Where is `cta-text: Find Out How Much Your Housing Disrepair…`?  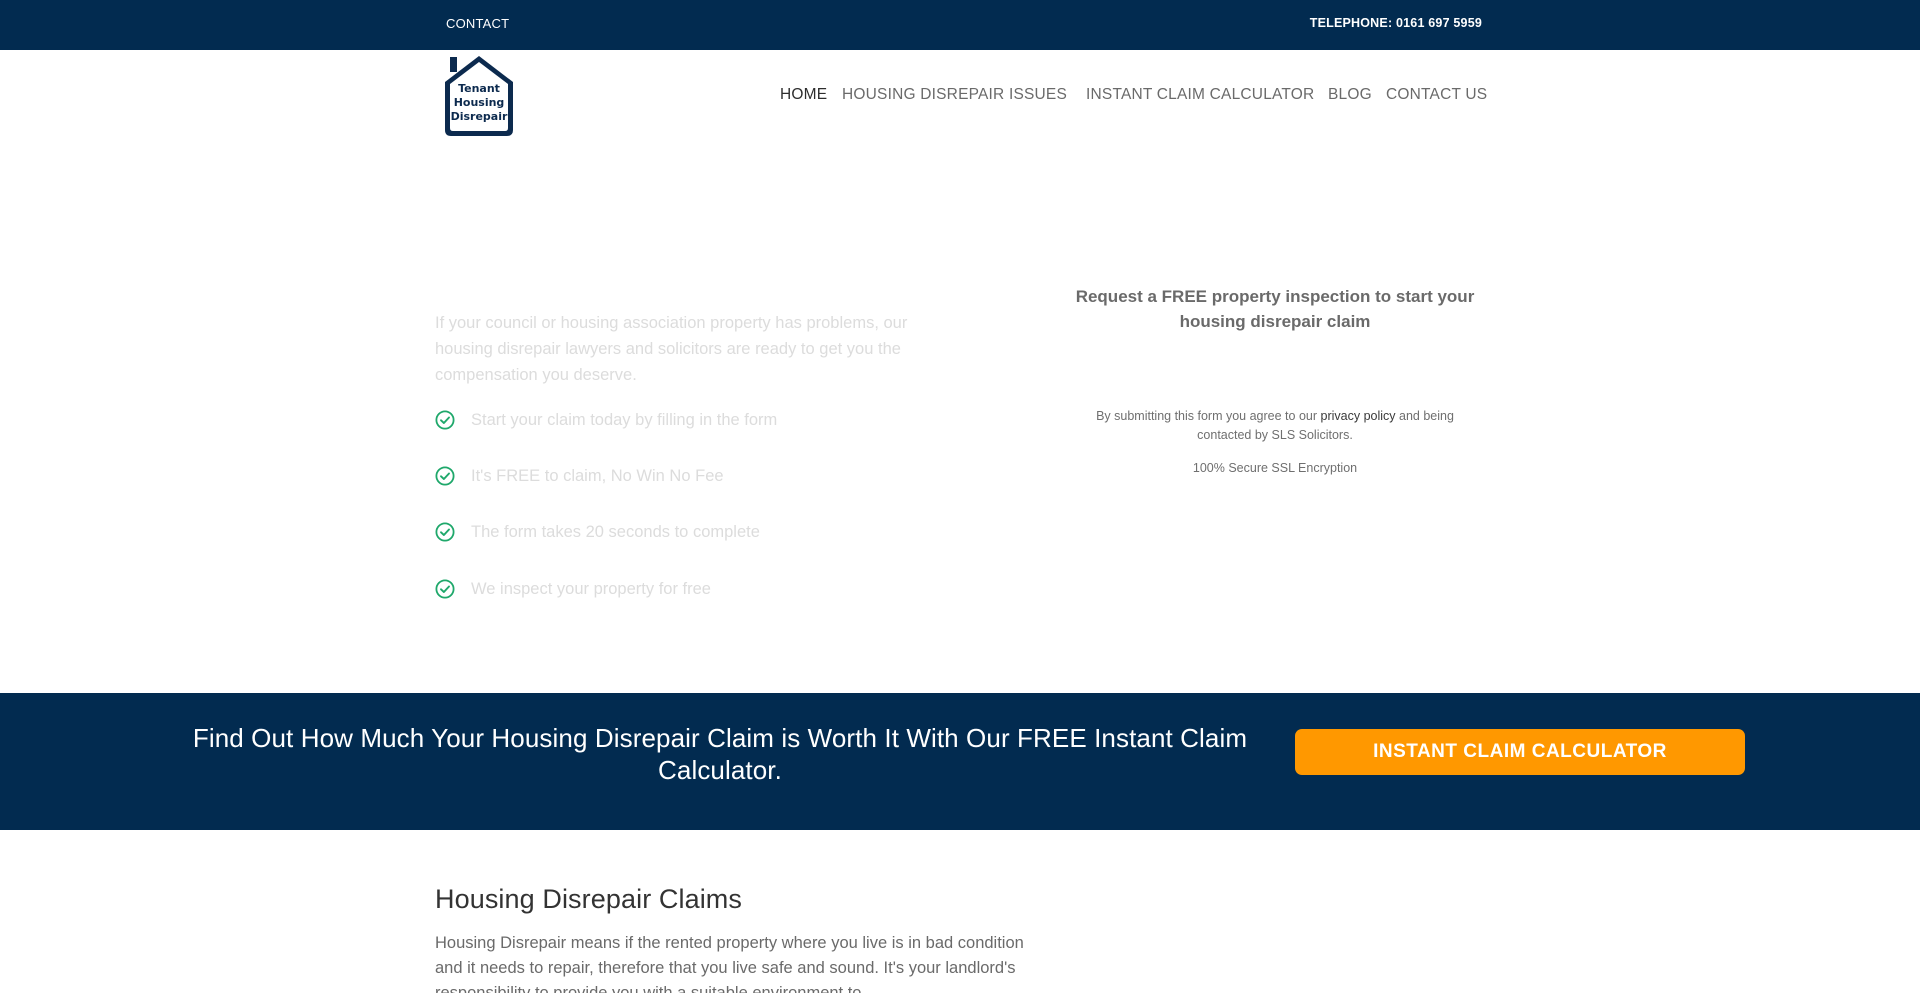
cta-text: Find Out How Much Your Housing Disrepair… is located at coordinates (720, 754).